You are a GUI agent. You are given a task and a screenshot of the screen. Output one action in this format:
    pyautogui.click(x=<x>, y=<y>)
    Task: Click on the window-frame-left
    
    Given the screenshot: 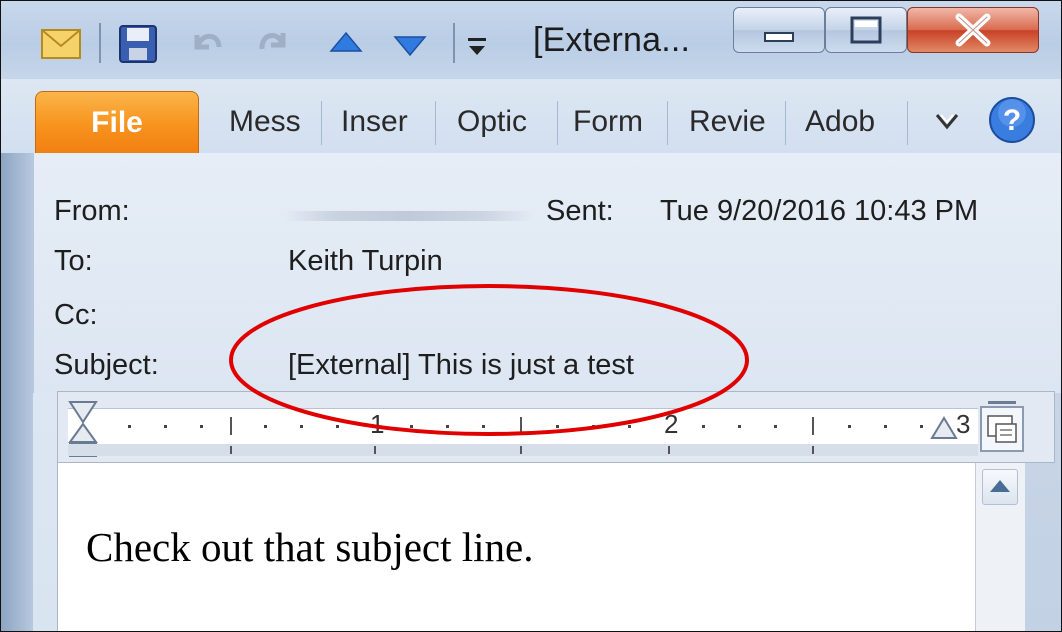 What is the action you would take?
    pyautogui.click(x=17, y=392)
    